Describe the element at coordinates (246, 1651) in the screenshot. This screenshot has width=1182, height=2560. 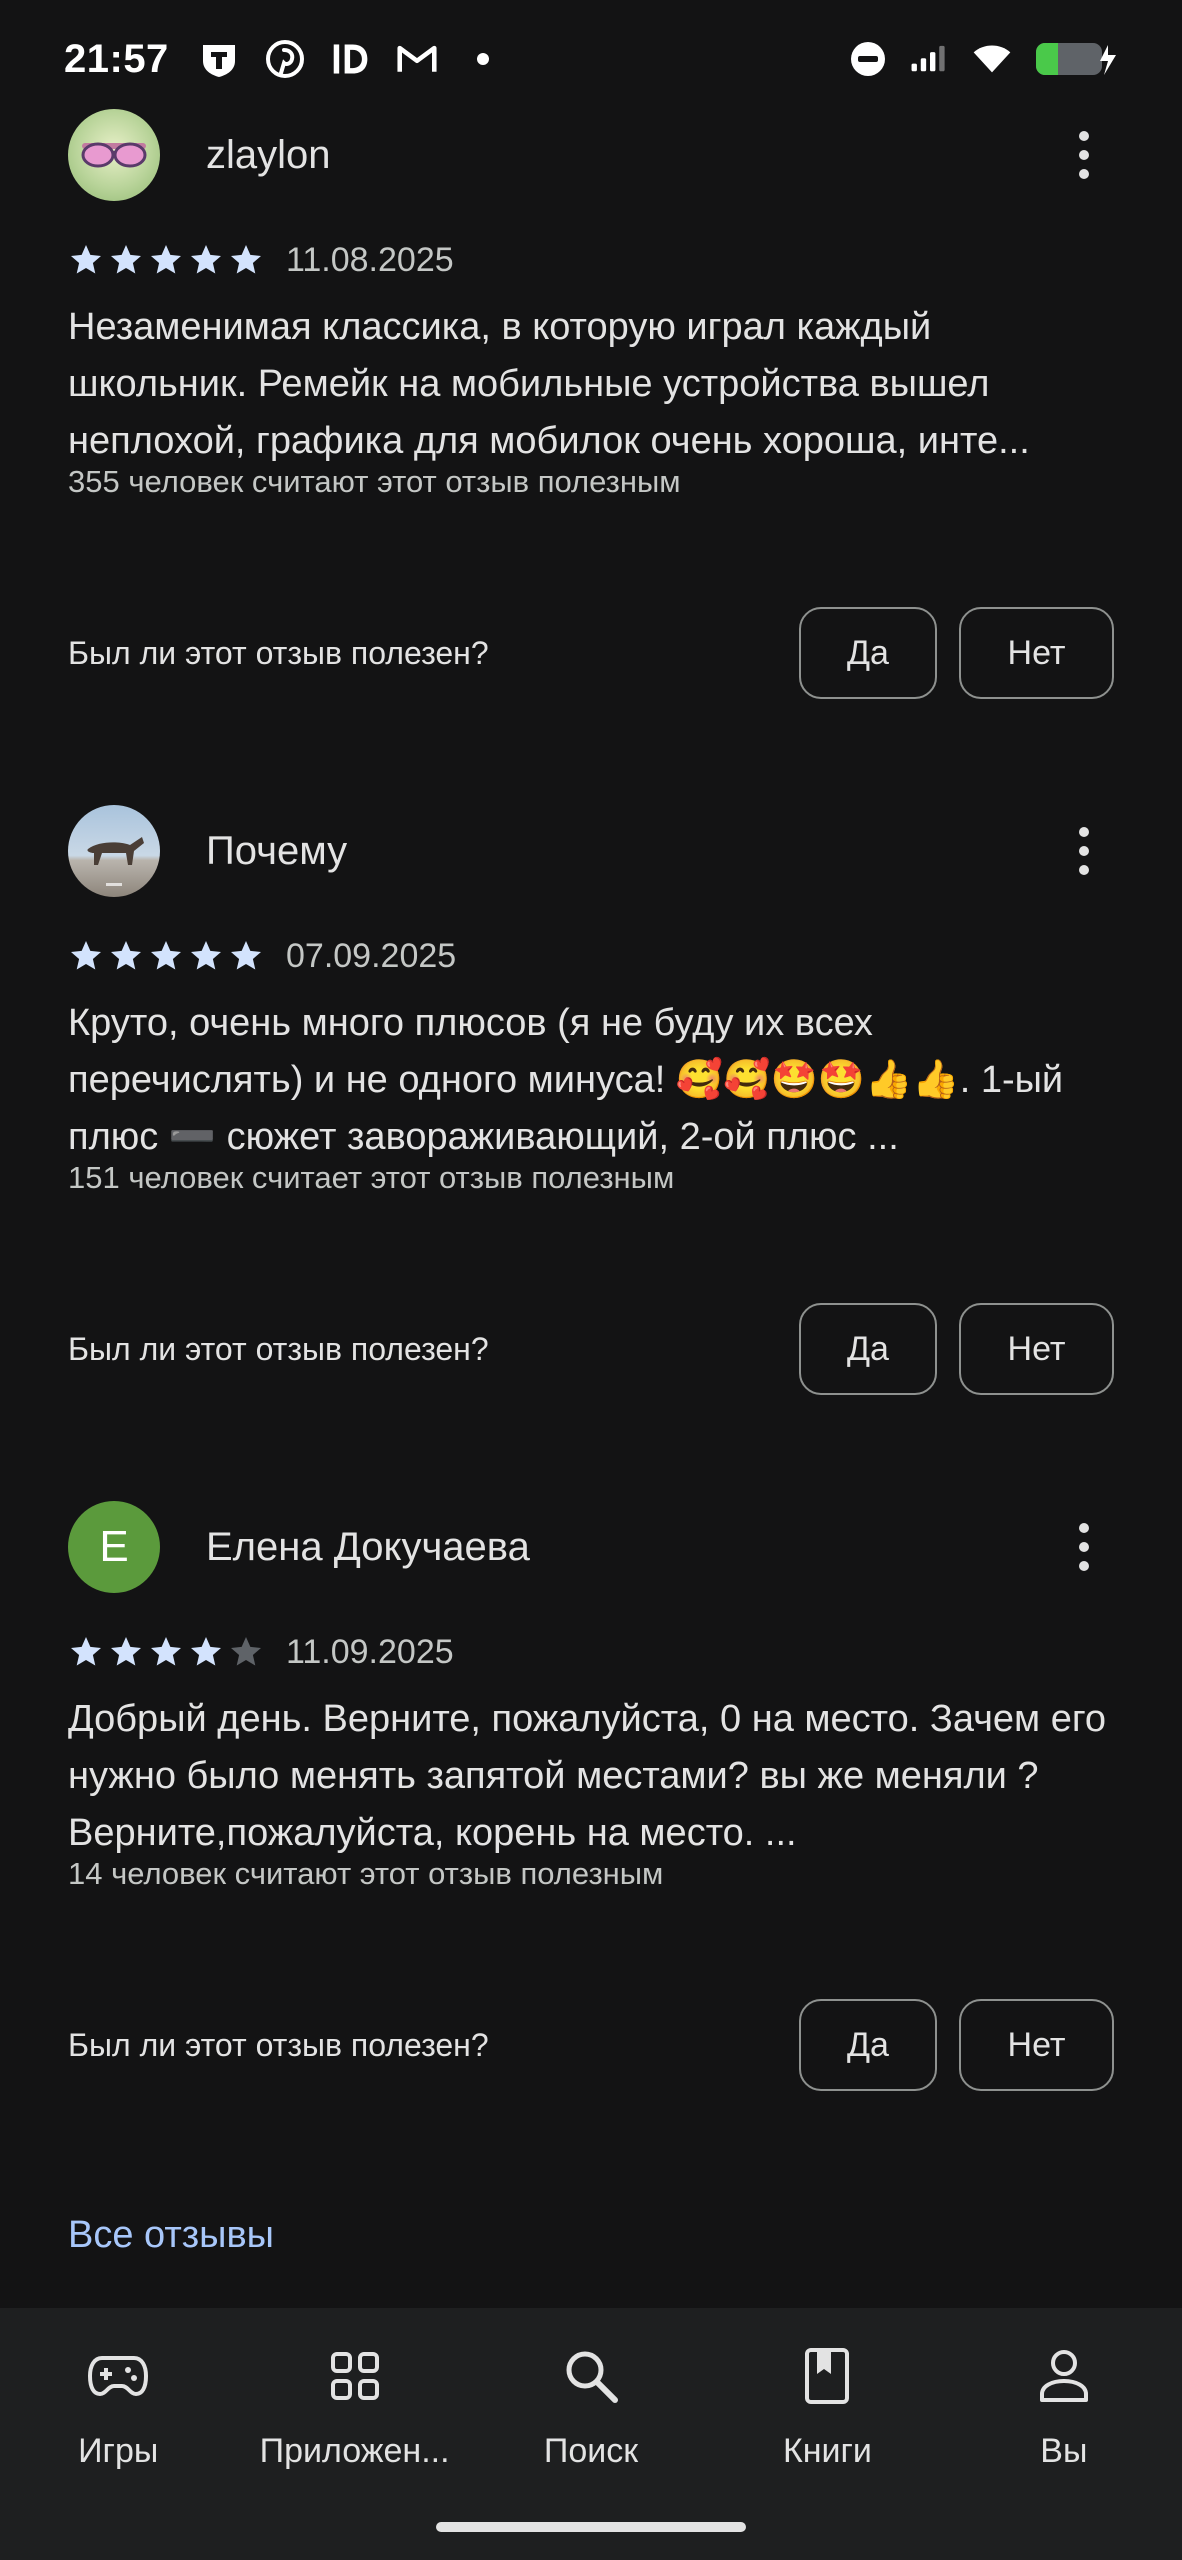
I see `star-empty-icon` at that location.